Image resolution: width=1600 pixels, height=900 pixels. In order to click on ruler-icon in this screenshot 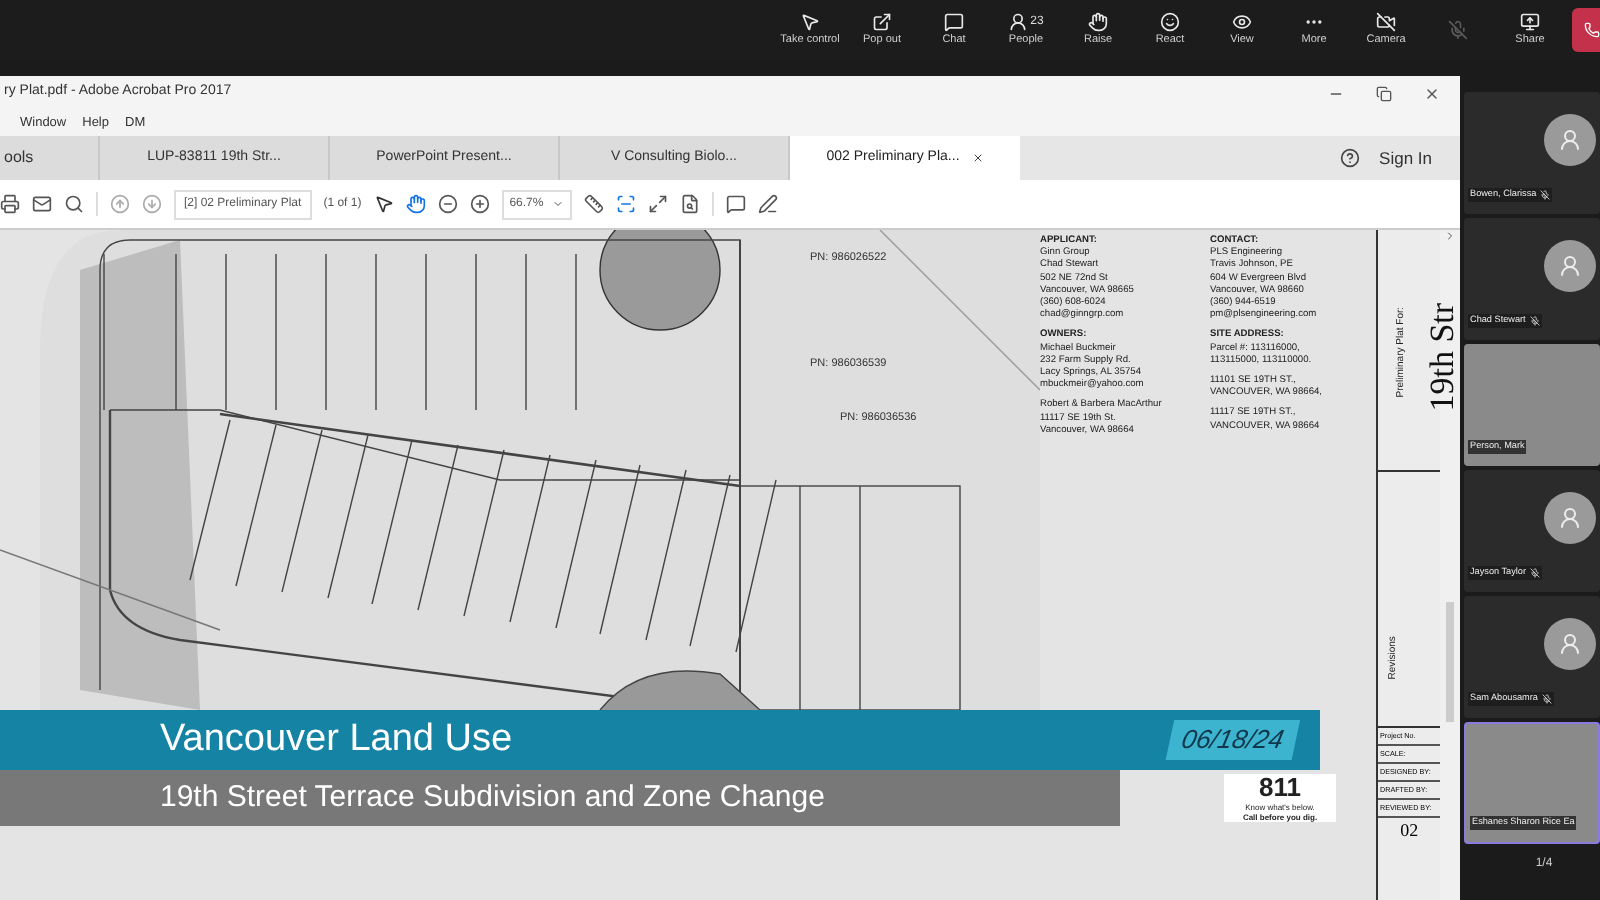, I will do `click(593, 204)`.